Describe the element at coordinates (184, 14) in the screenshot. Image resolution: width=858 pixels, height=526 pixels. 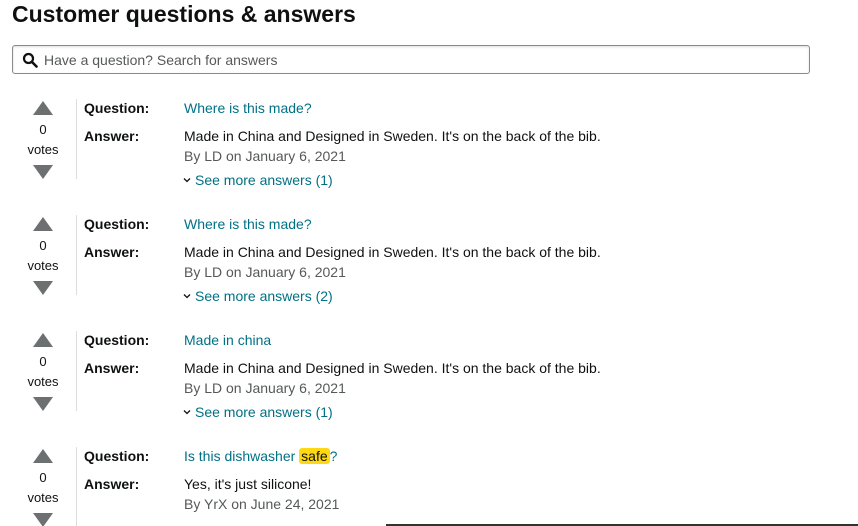
I see `page-title: Customer questions & answers` at that location.